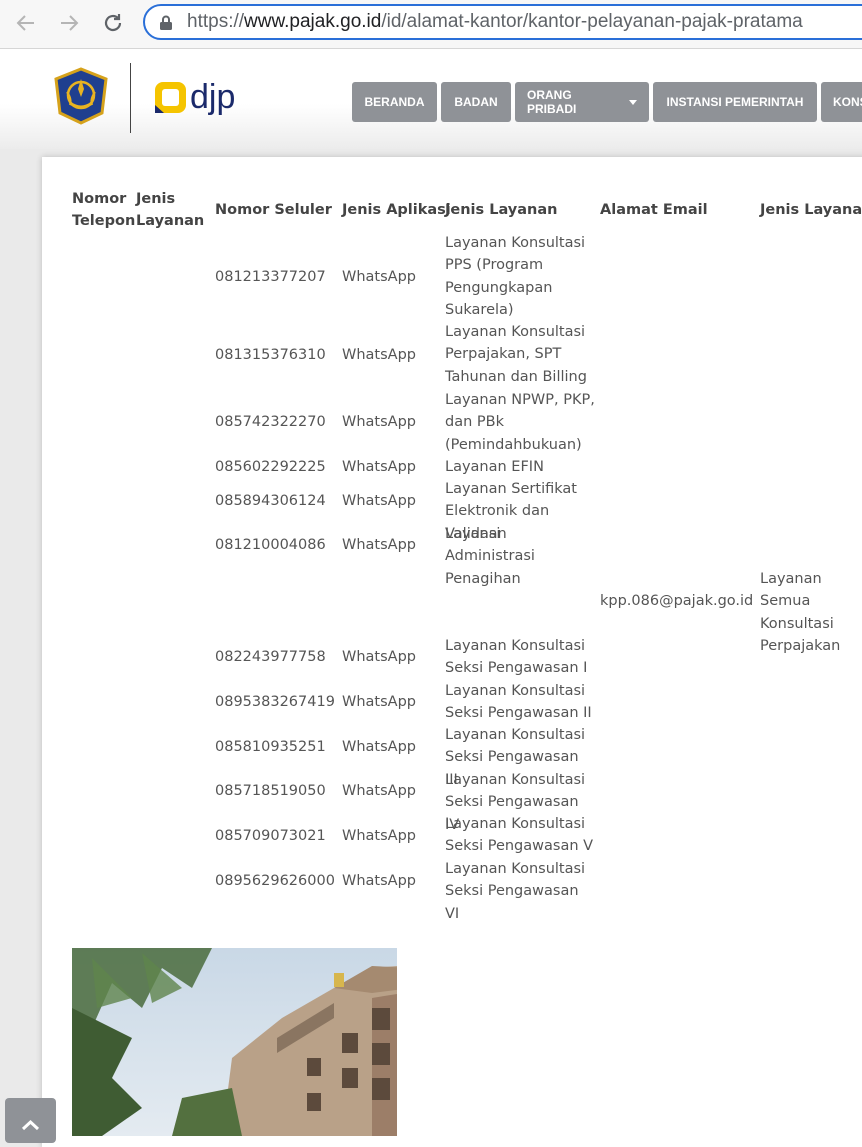 The width and height of the screenshot is (862, 1147). Describe the element at coordinates (379, 355) in the screenshot. I see `row-2-aplikasi: WhatsApp` at that location.